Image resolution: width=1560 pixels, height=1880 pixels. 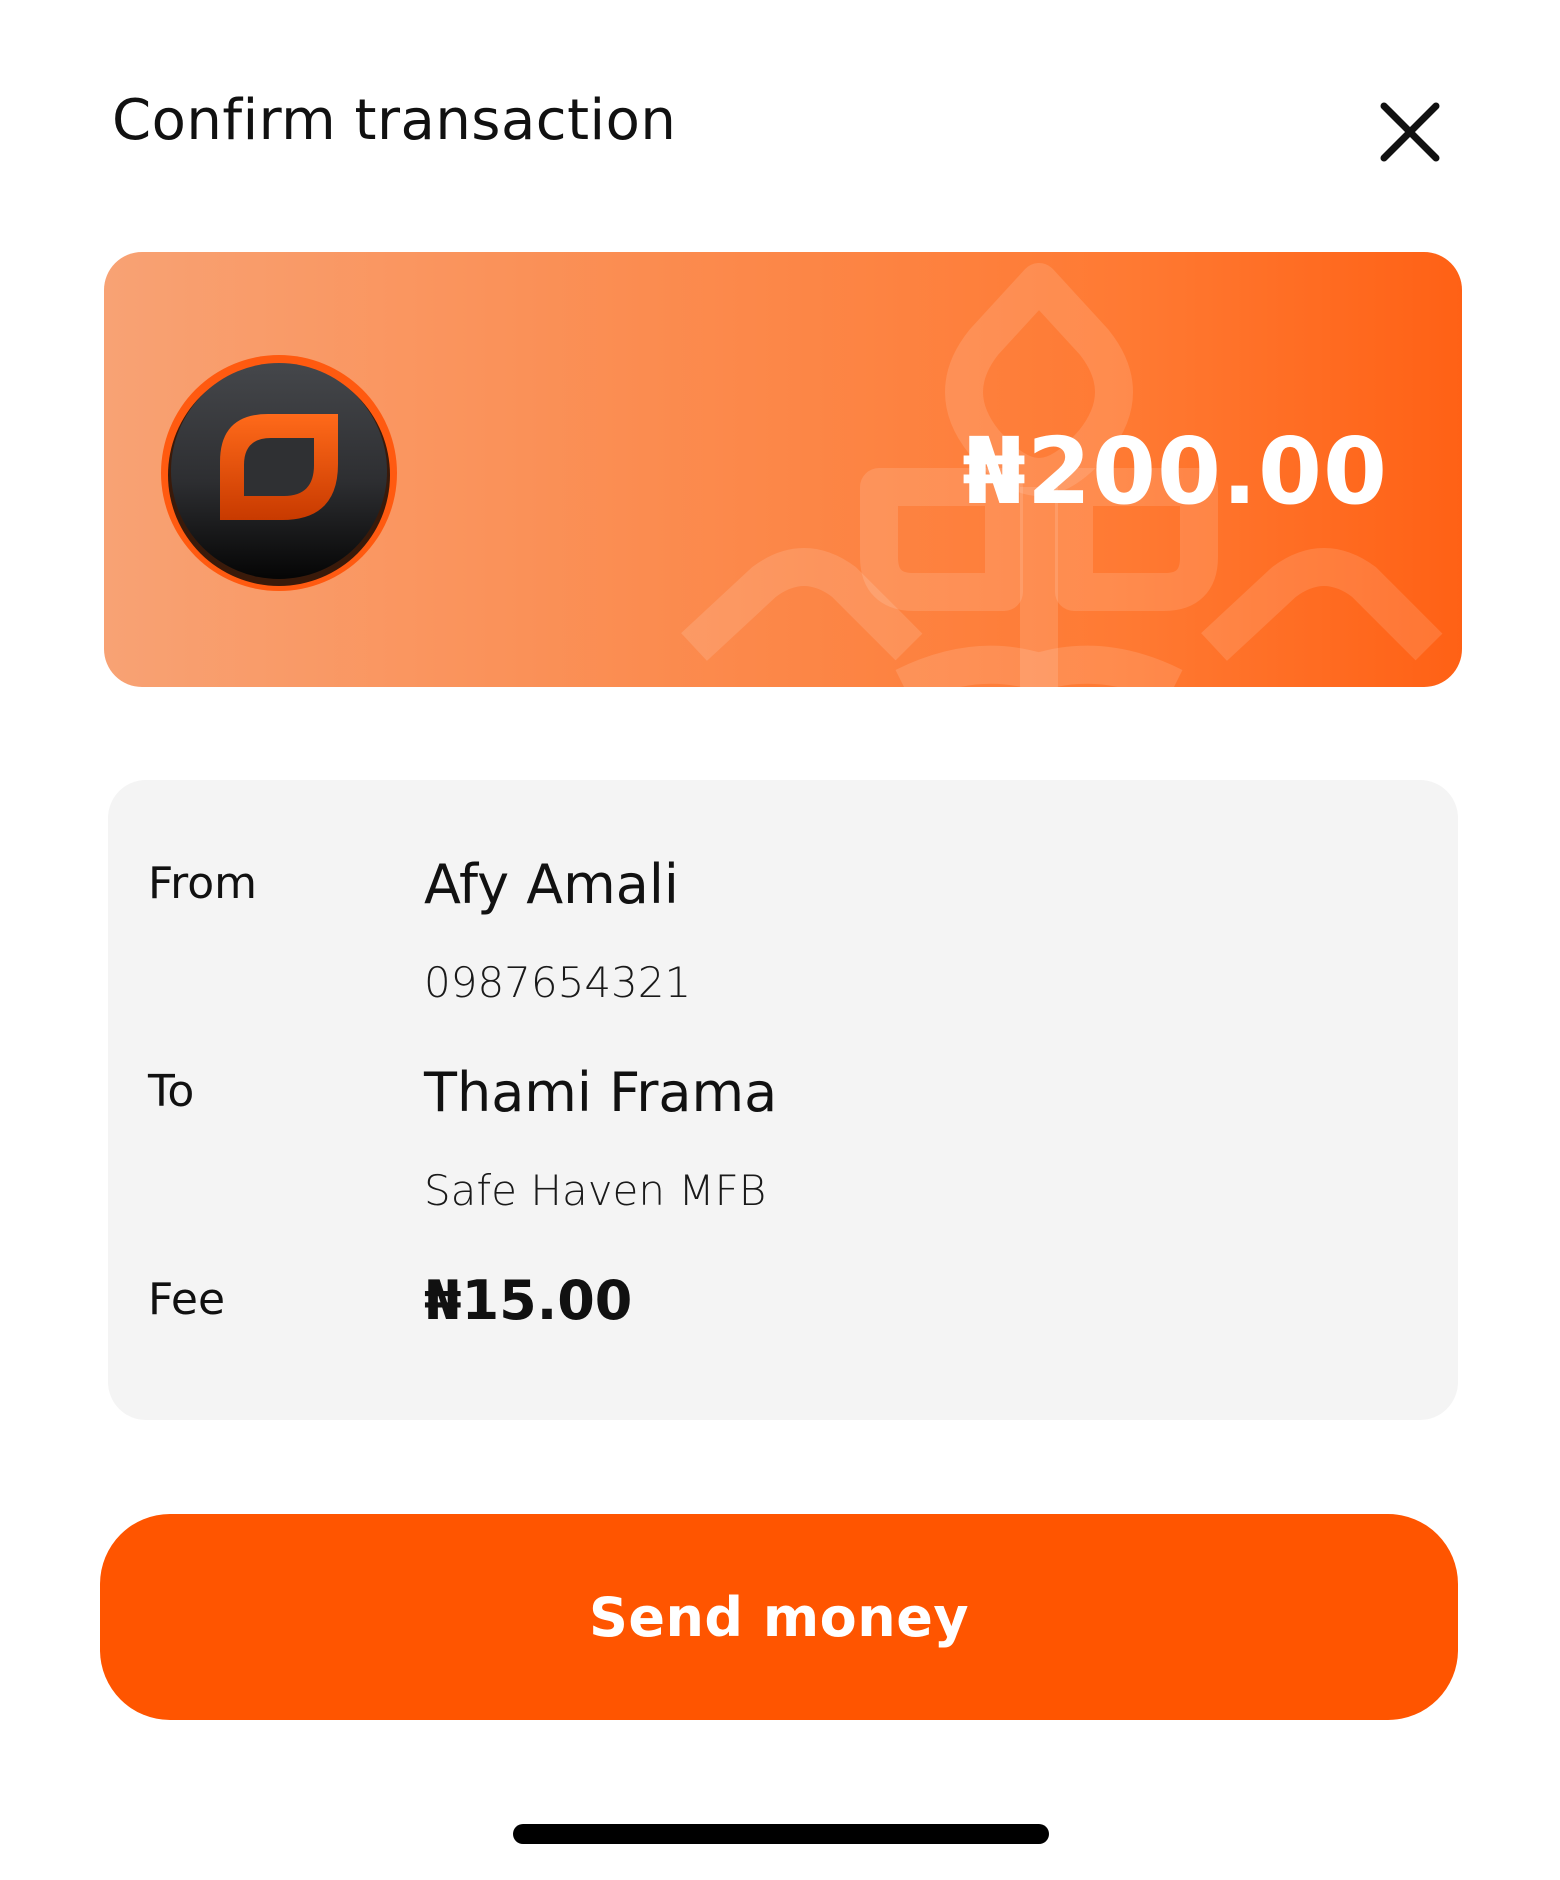 What do you see at coordinates (1174, 471) in the screenshot?
I see `transaction-amount: ₦200.00` at bounding box center [1174, 471].